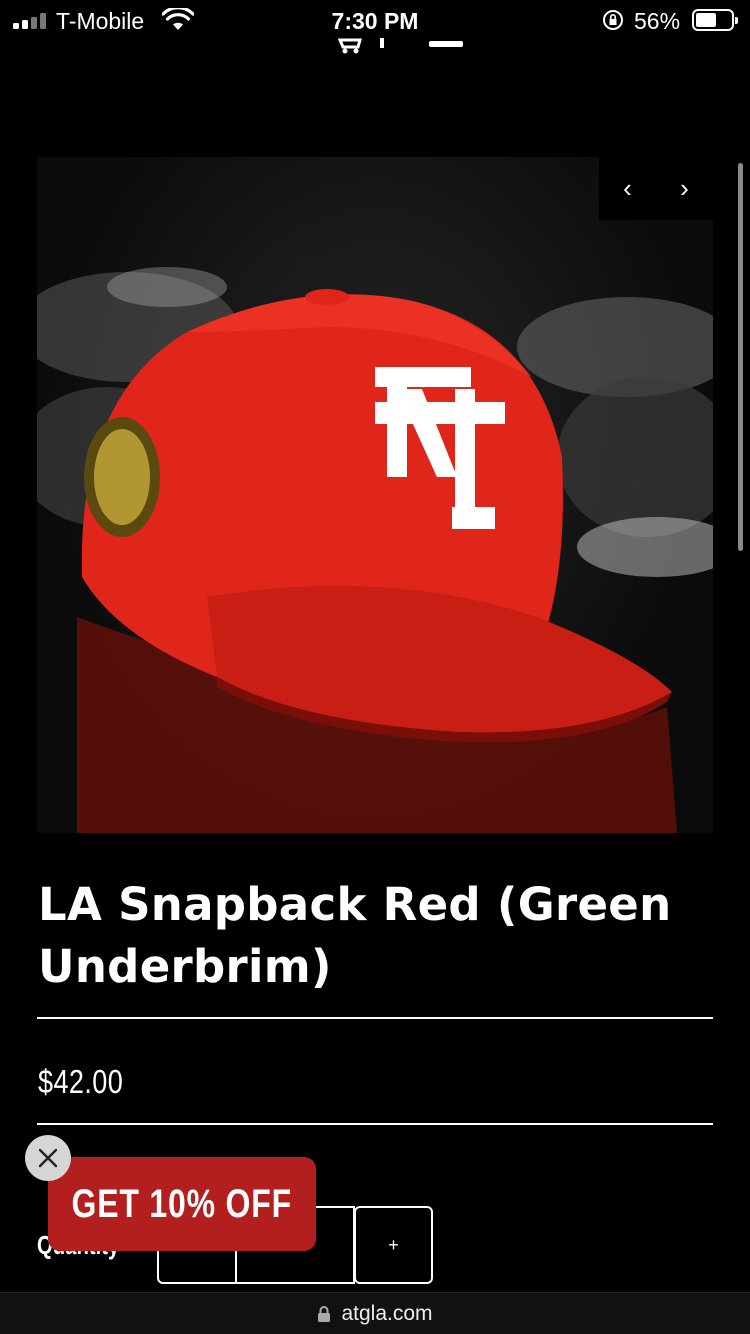  Describe the element at coordinates (375, 20) in the screenshot. I see `status-bar: T-Mobile 7:30 PM 56%` at that location.